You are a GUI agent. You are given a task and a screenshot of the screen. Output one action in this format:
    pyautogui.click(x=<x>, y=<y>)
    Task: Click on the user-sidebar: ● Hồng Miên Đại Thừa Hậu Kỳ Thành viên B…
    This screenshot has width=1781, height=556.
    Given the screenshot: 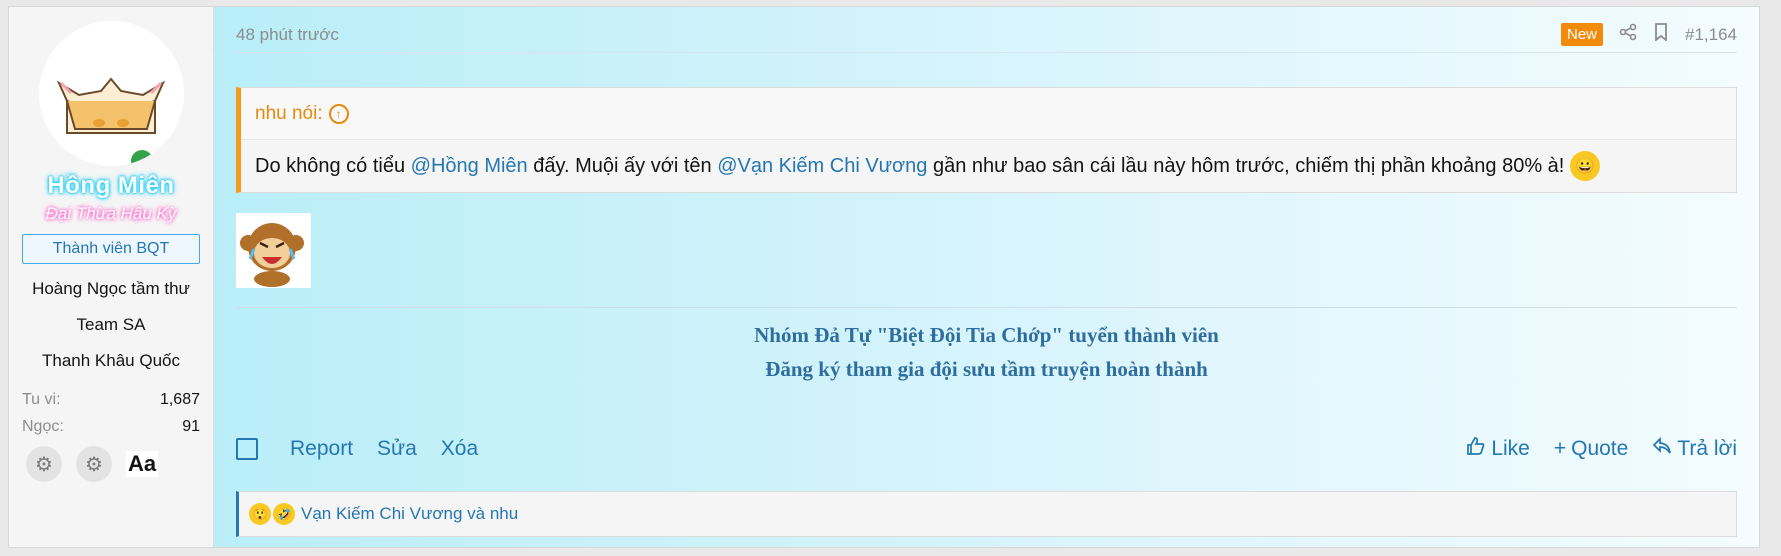 What is the action you would take?
    pyautogui.click(x=117, y=277)
    